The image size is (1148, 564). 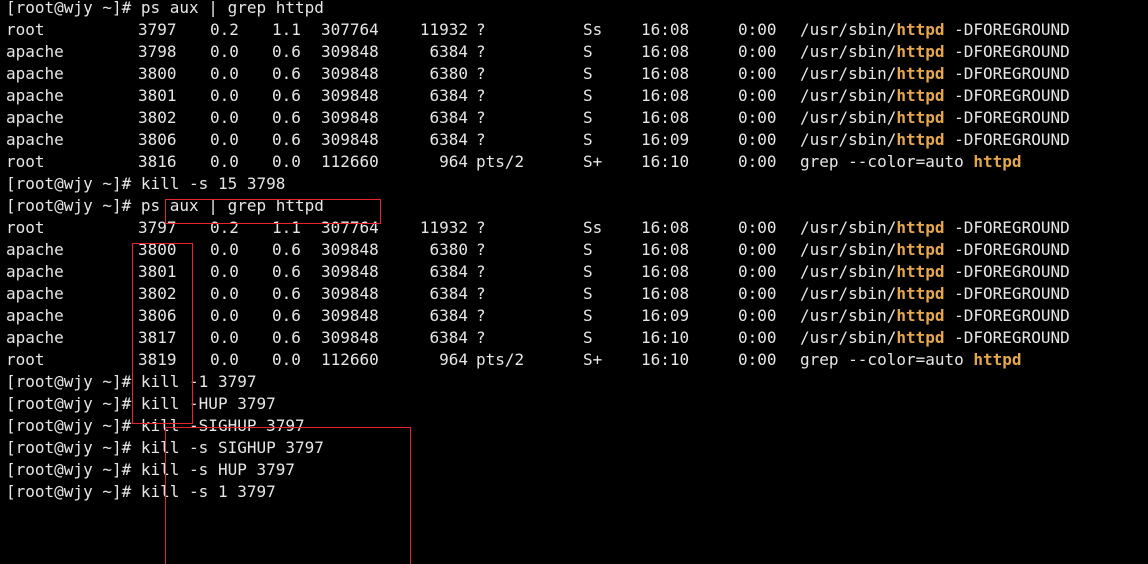 I want to click on prompt-line: [root@wjy ~]# kill -s 15 3798, so click(x=574, y=184).